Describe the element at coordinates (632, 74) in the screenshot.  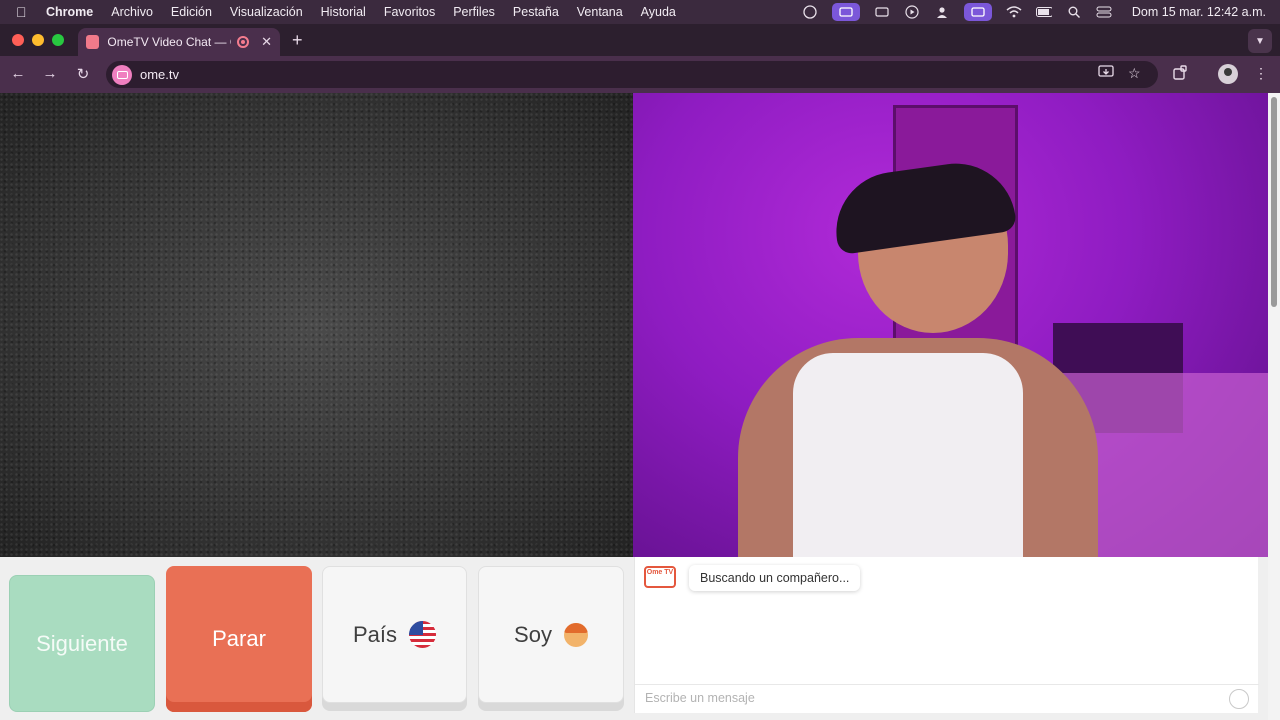
I see `address-bar: ome.tv ☆` at that location.